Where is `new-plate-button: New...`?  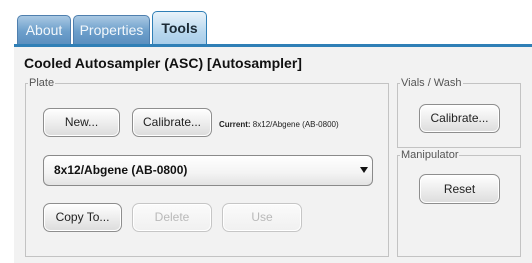 new-plate-button: New... is located at coordinates (81, 122).